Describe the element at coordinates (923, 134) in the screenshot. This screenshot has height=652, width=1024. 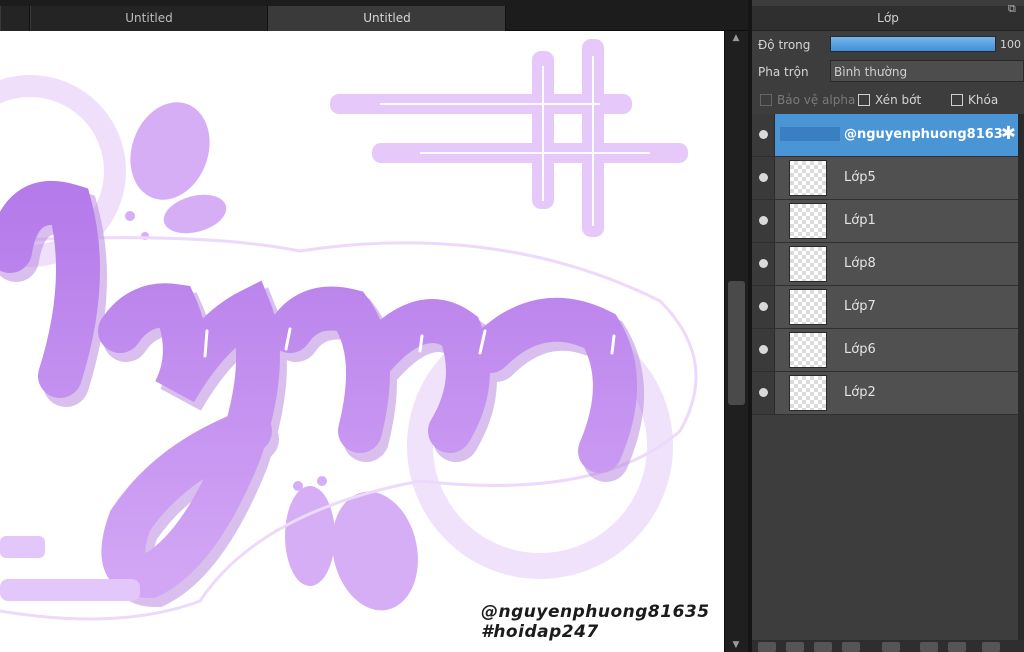
I see `layer-name: @nguyenphuong8163` at that location.